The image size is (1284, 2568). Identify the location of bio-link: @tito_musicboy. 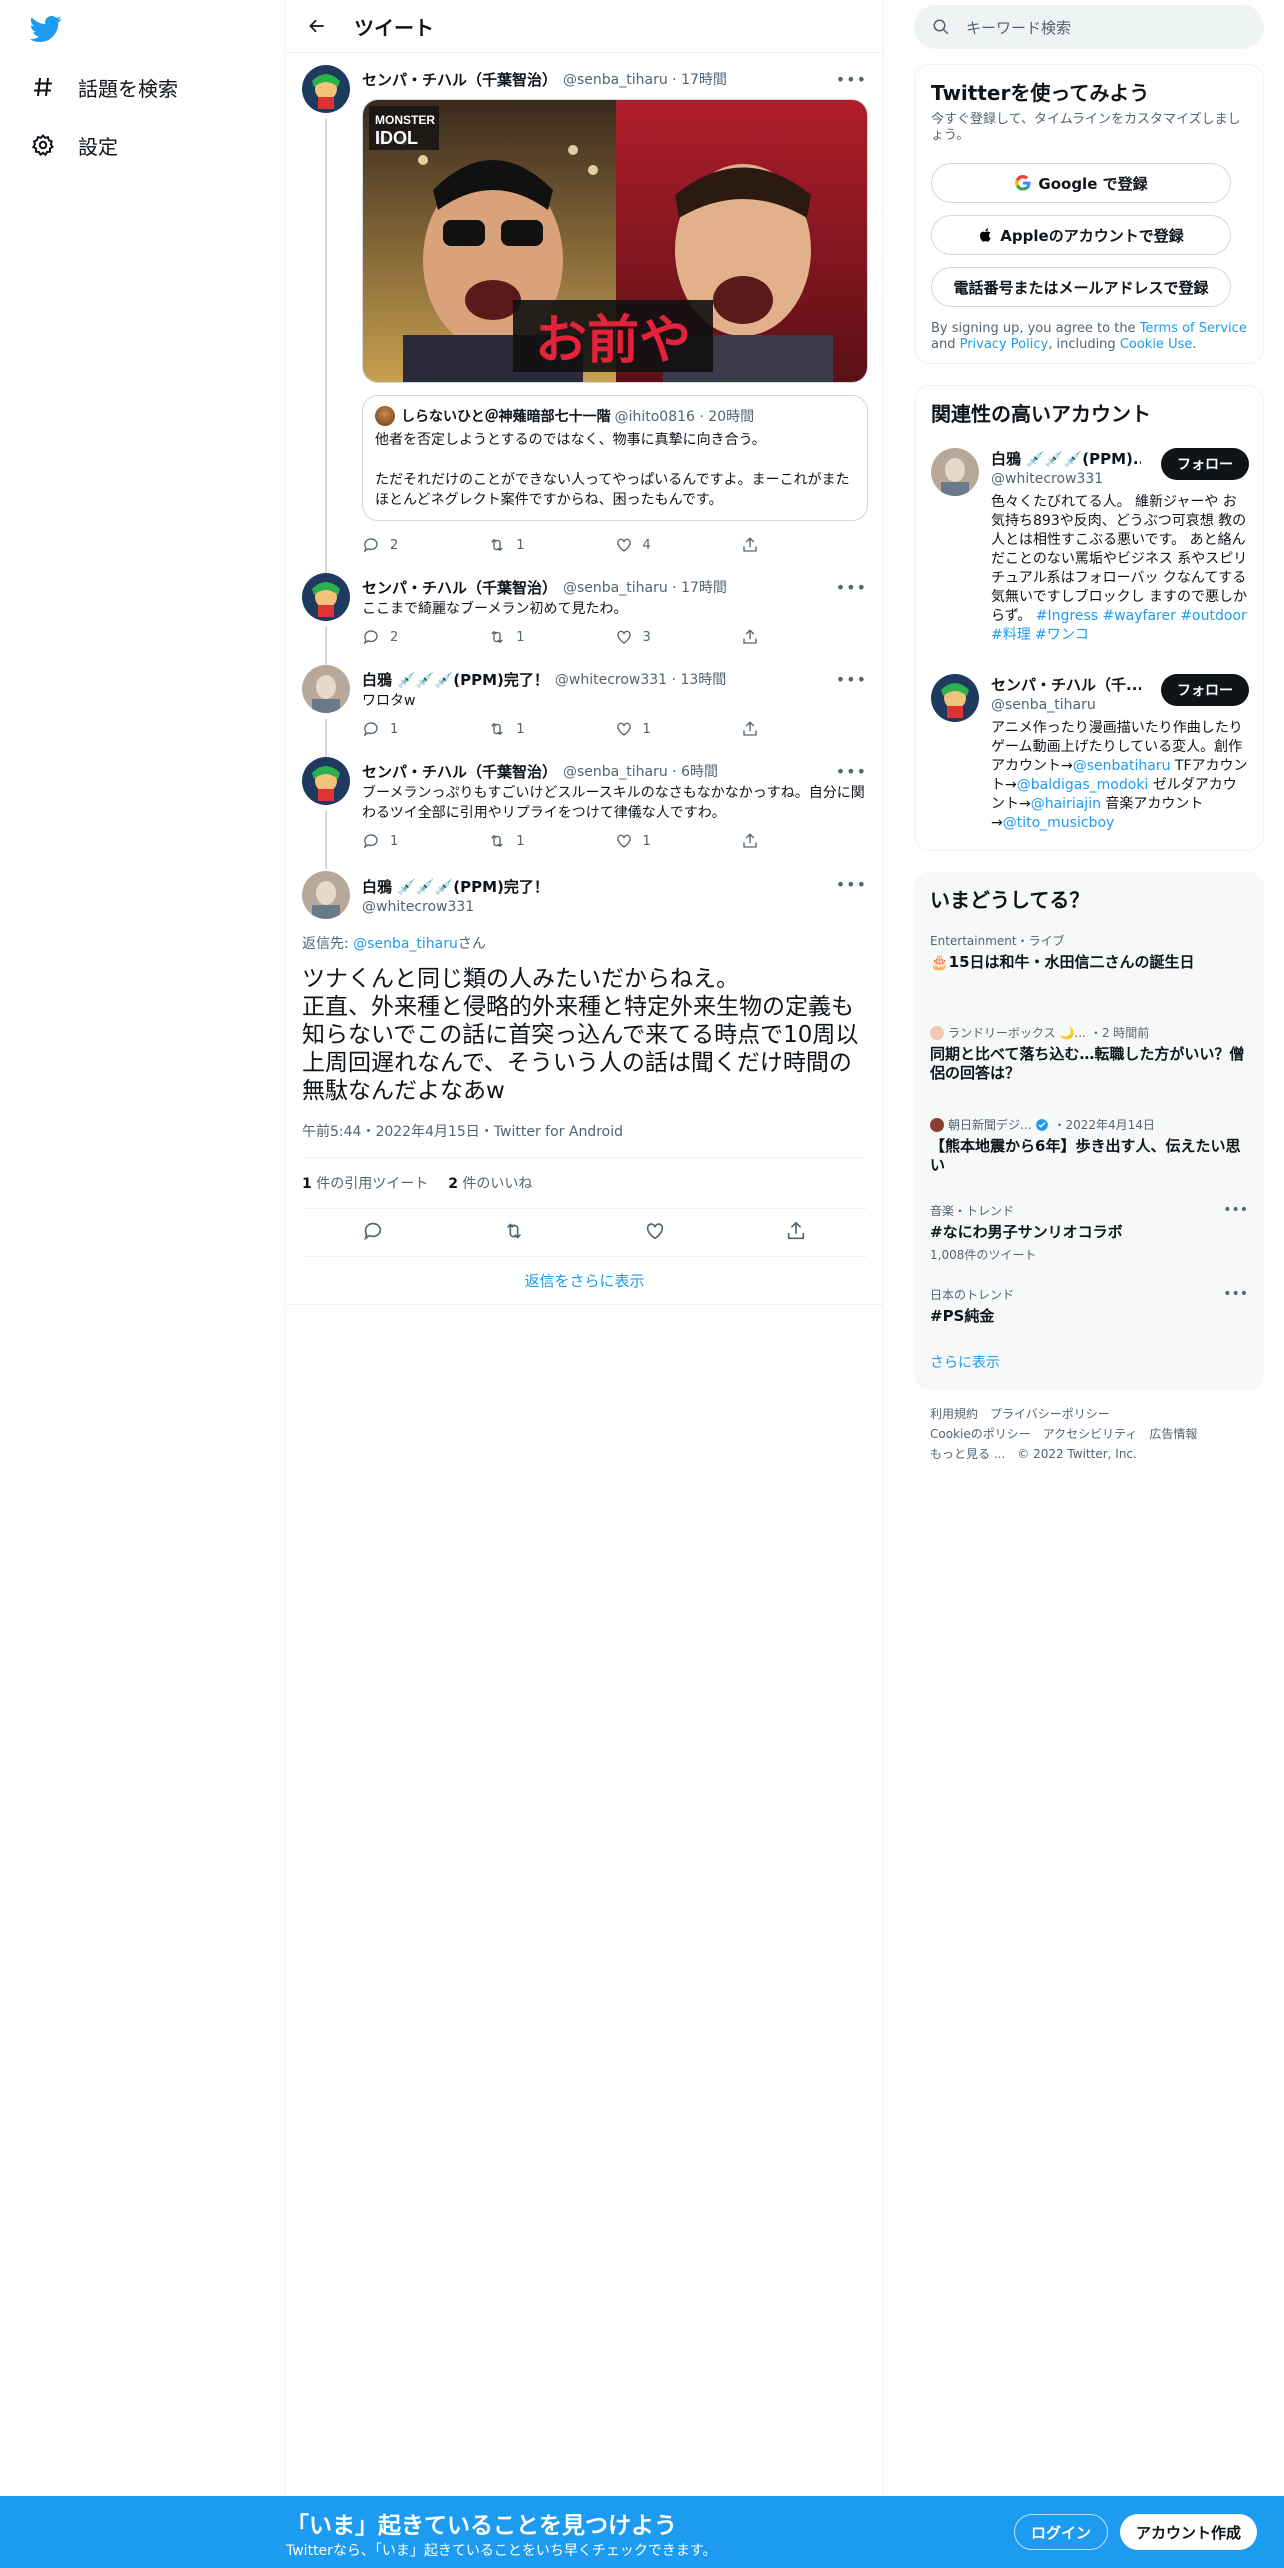
(1059, 823).